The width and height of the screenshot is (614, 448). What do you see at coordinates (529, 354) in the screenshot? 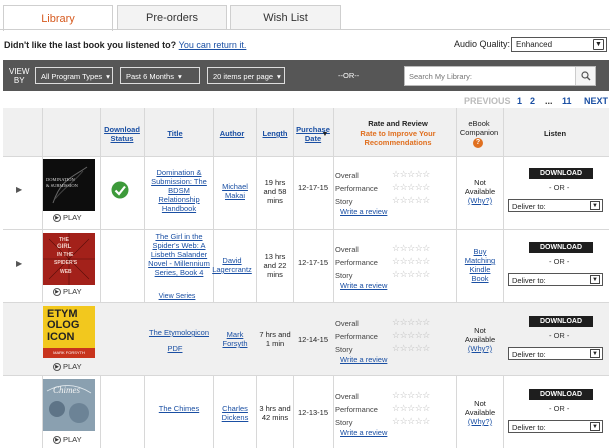
I see `deliver-to-label: Deliver to:` at bounding box center [529, 354].